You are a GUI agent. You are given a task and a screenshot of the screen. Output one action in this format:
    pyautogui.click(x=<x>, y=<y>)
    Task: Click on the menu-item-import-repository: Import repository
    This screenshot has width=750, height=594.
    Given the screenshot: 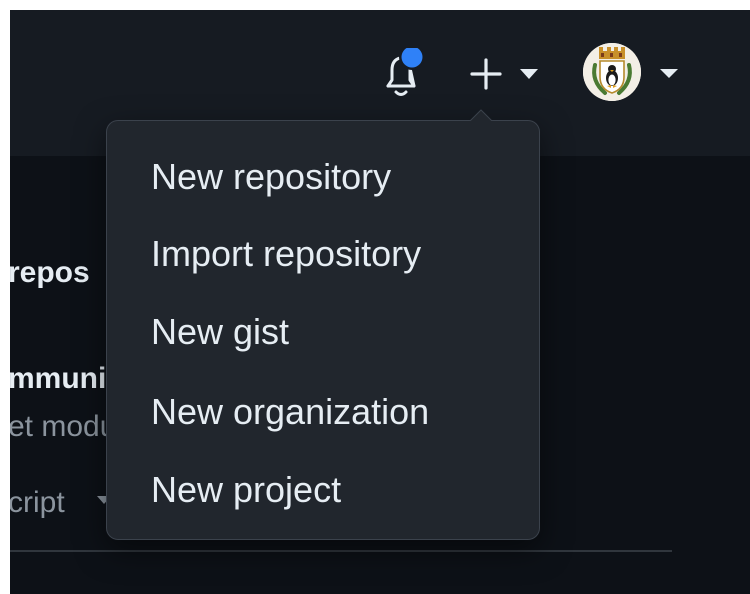 What is the action you would take?
    pyautogui.click(x=323, y=254)
    